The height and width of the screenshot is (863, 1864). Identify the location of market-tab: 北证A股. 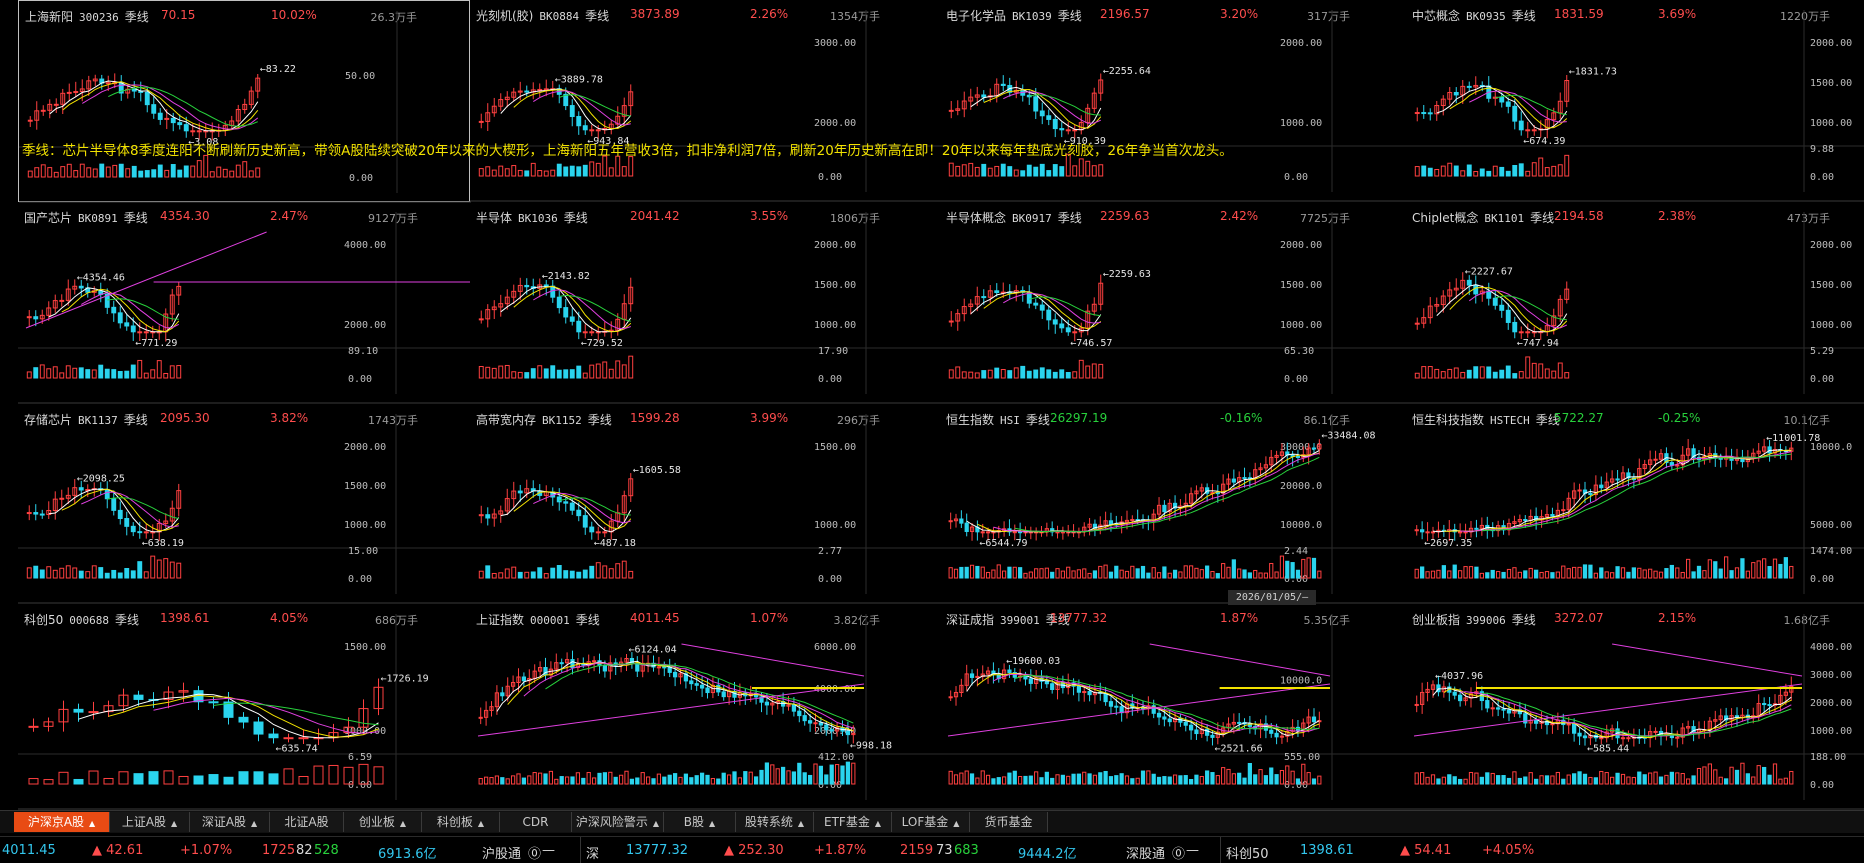
(307, 822).